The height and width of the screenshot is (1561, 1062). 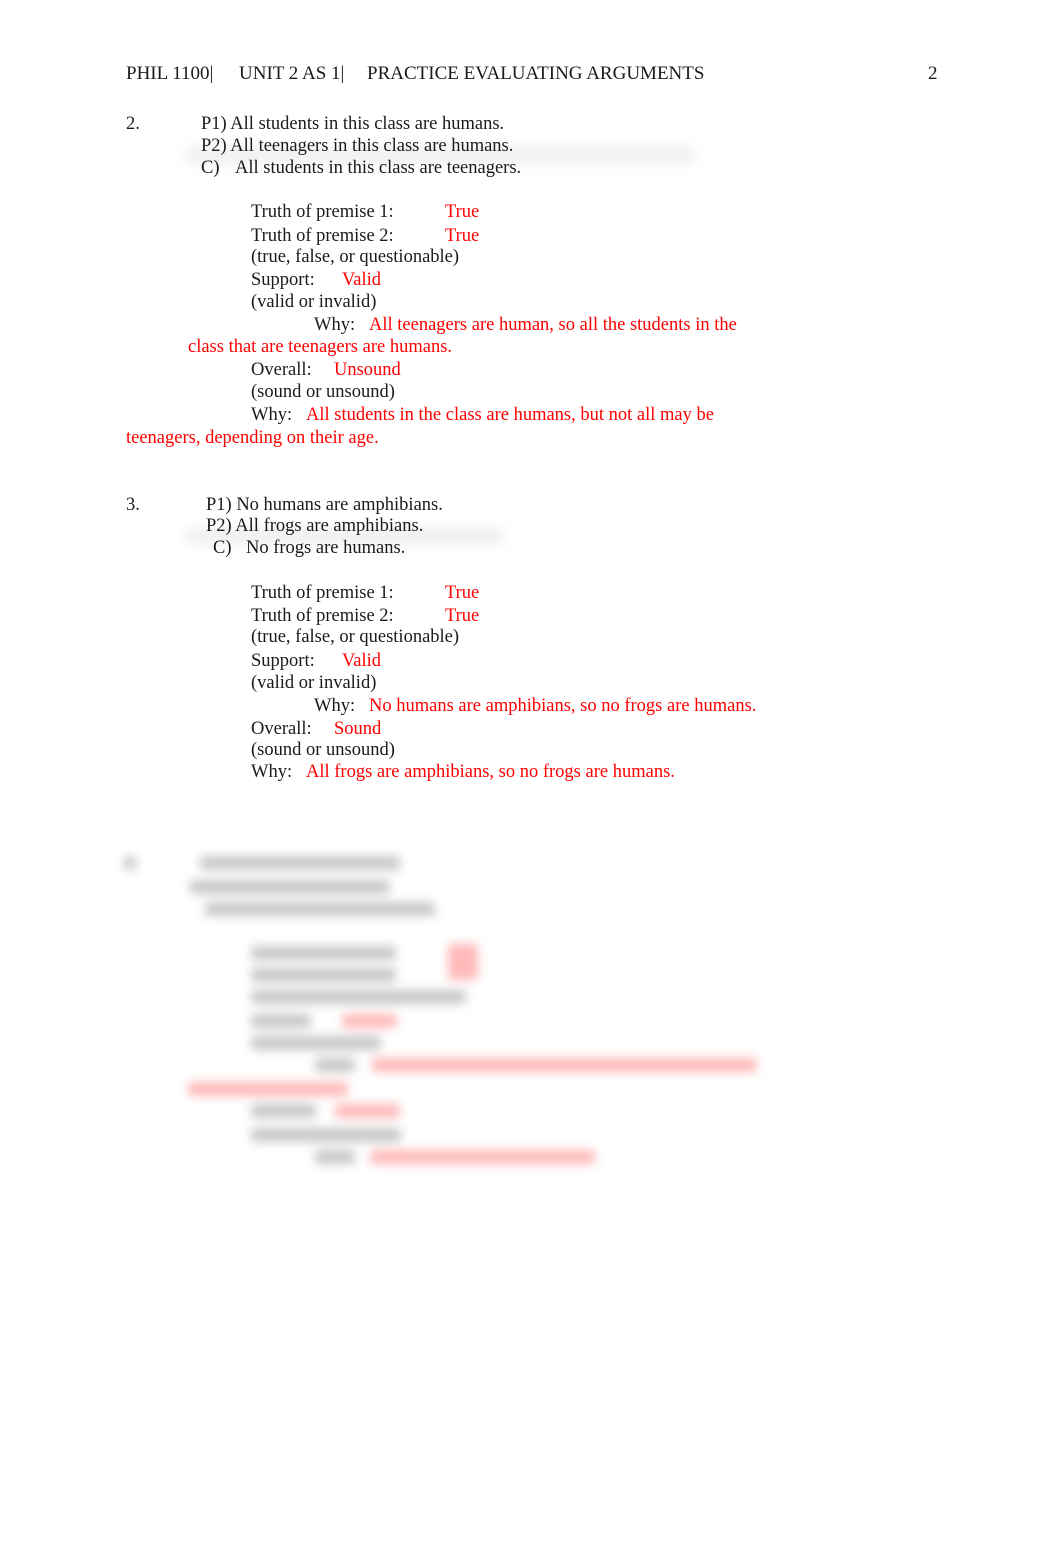 What do you see at coordinates (133, 124) in the screenshot?
I see `question-number: 2.` at bounding box center [133, 124].